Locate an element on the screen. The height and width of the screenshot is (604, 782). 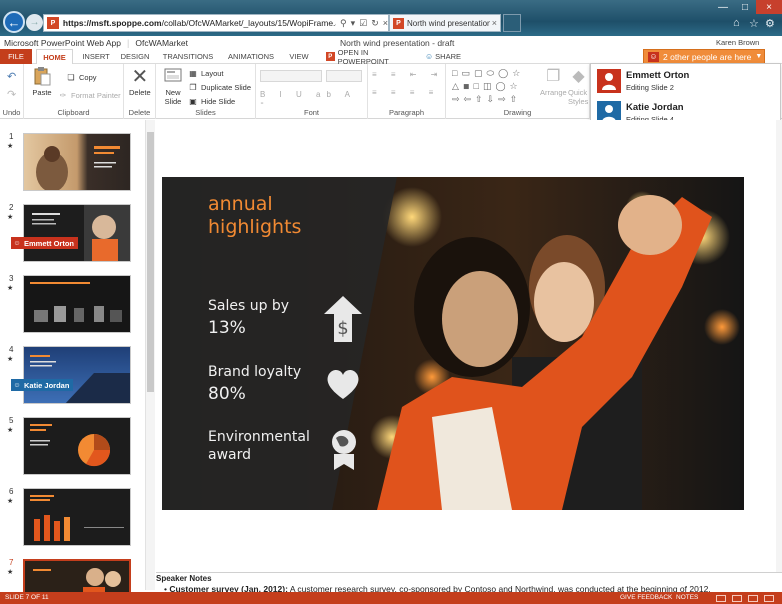
redo-icon: ↷ is located at coordinates (11, 94).